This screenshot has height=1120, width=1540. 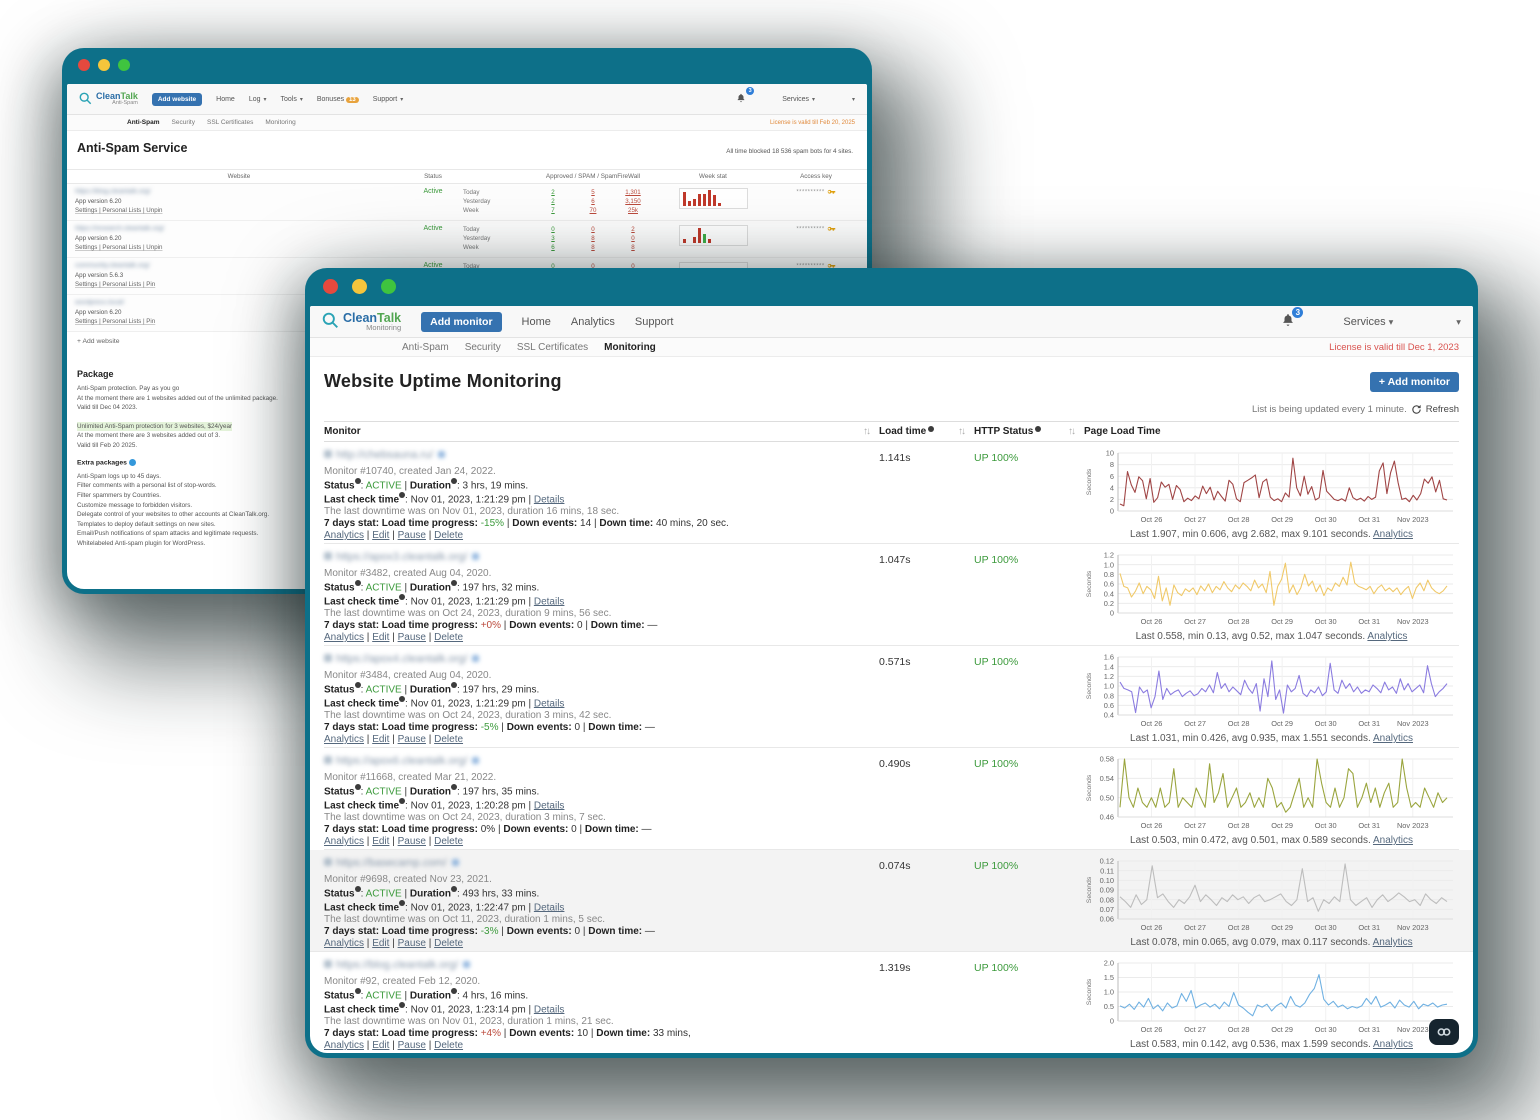 I want to click on info-icon, so click(x=132, y=462).